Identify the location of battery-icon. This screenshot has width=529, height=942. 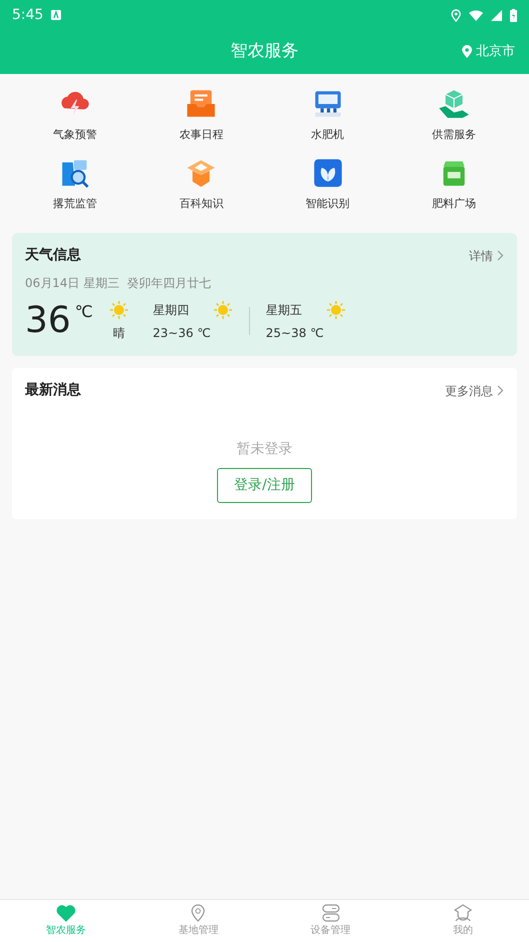
(513, 15).